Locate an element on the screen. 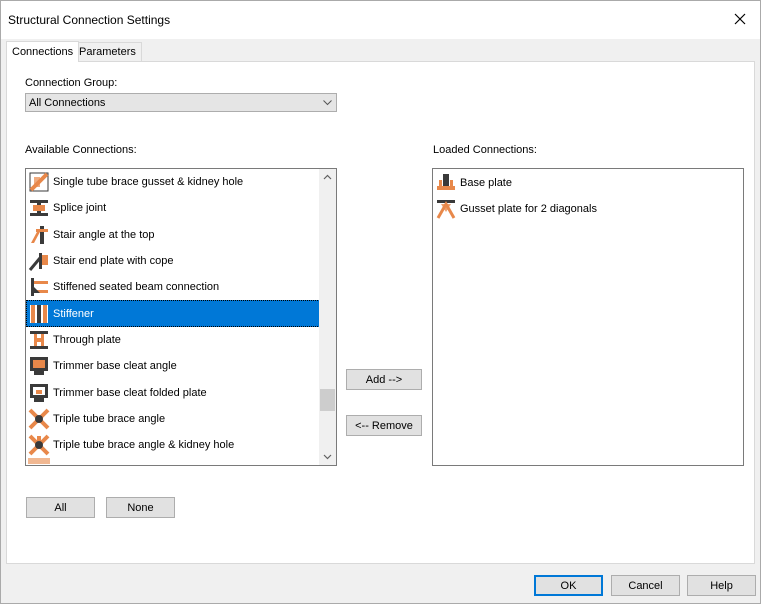  list-item-label: Stair end plate with cope is located at coordinates (113, 261).